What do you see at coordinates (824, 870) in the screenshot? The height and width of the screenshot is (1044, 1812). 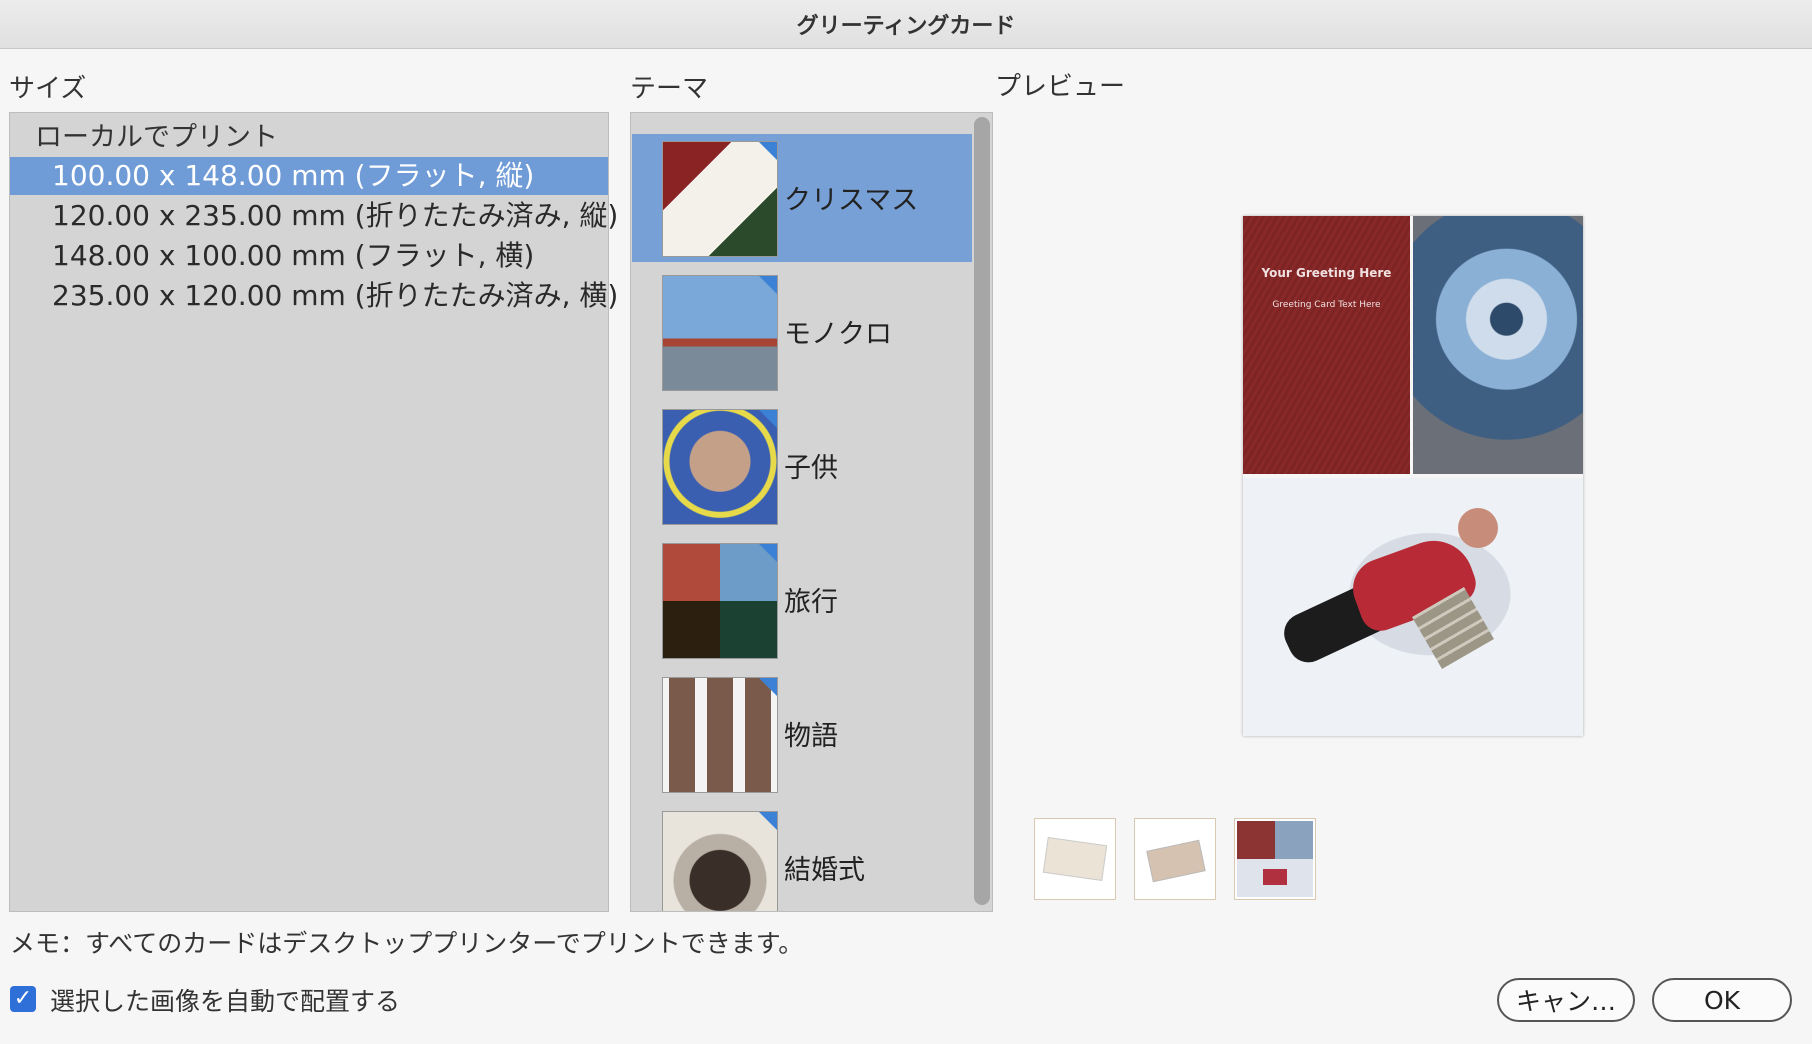 I see `theme-label: 結婚式` at bounding box center [824, 870].